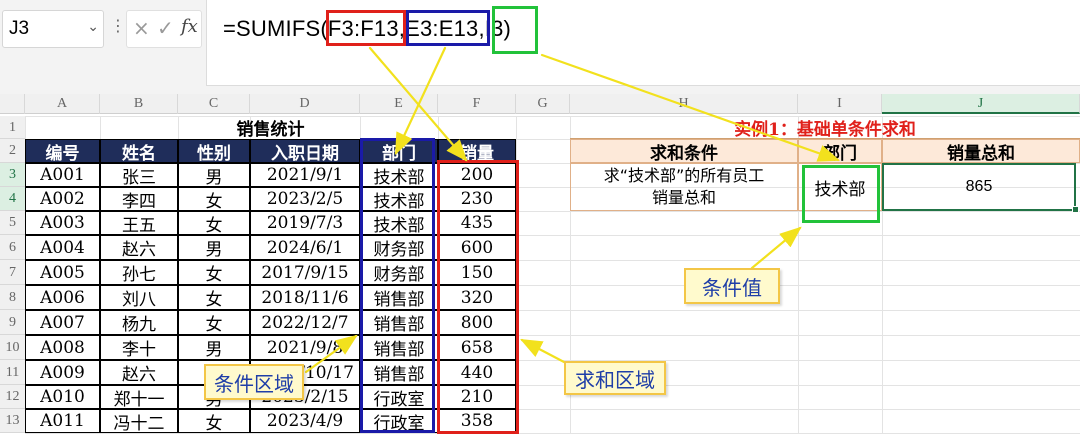 The image size is (1080, 437). I want to click on arrow-criteria-formula, so click(420, 100).